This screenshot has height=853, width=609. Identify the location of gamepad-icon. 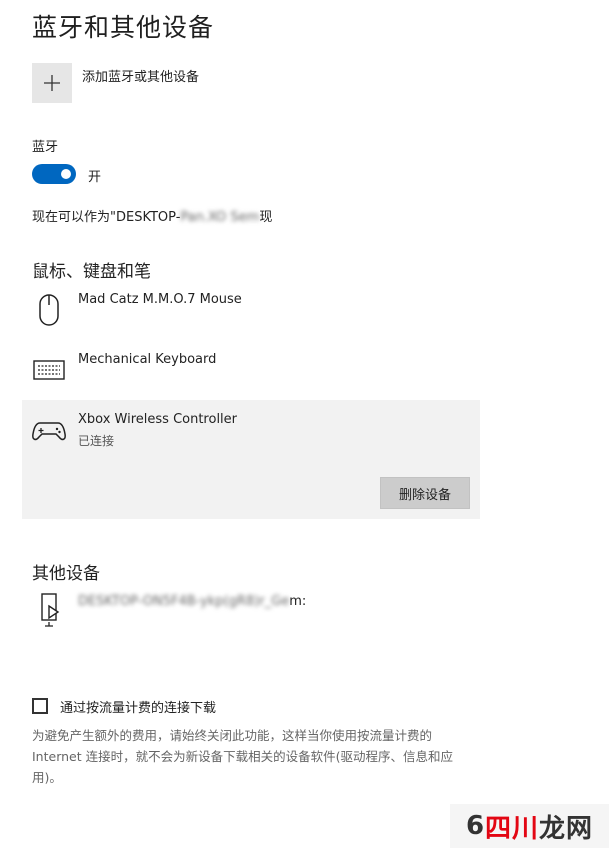
(49, 431).